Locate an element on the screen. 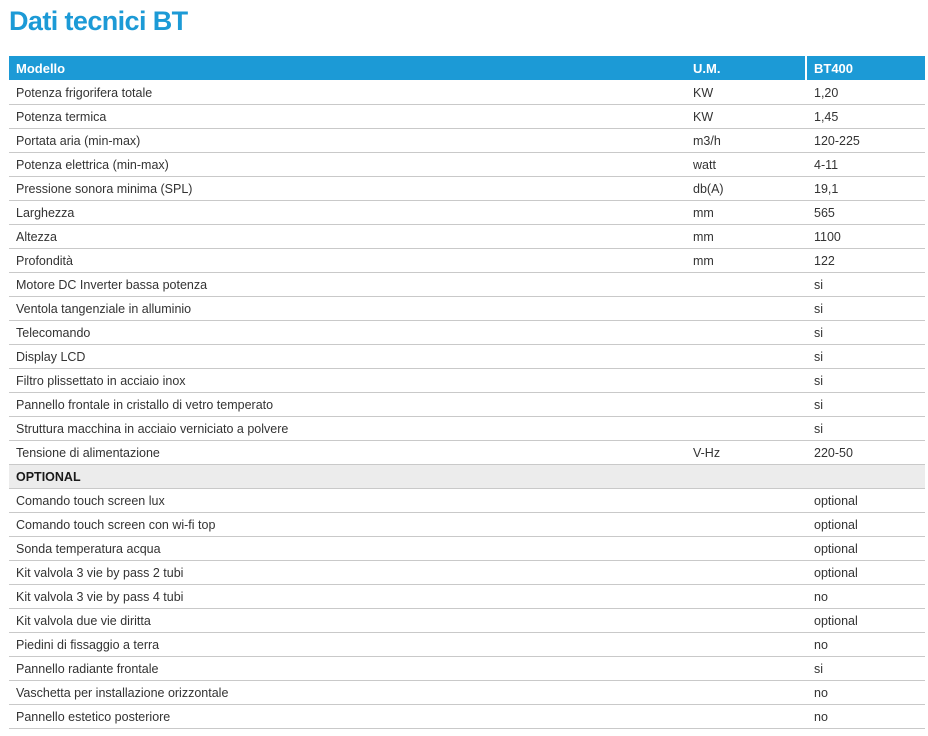 Image resolution: width=928 pixels, height=736 pixels. cell-label: Vaschetta per installazione orizzontale is located at coordinates (347, 692).